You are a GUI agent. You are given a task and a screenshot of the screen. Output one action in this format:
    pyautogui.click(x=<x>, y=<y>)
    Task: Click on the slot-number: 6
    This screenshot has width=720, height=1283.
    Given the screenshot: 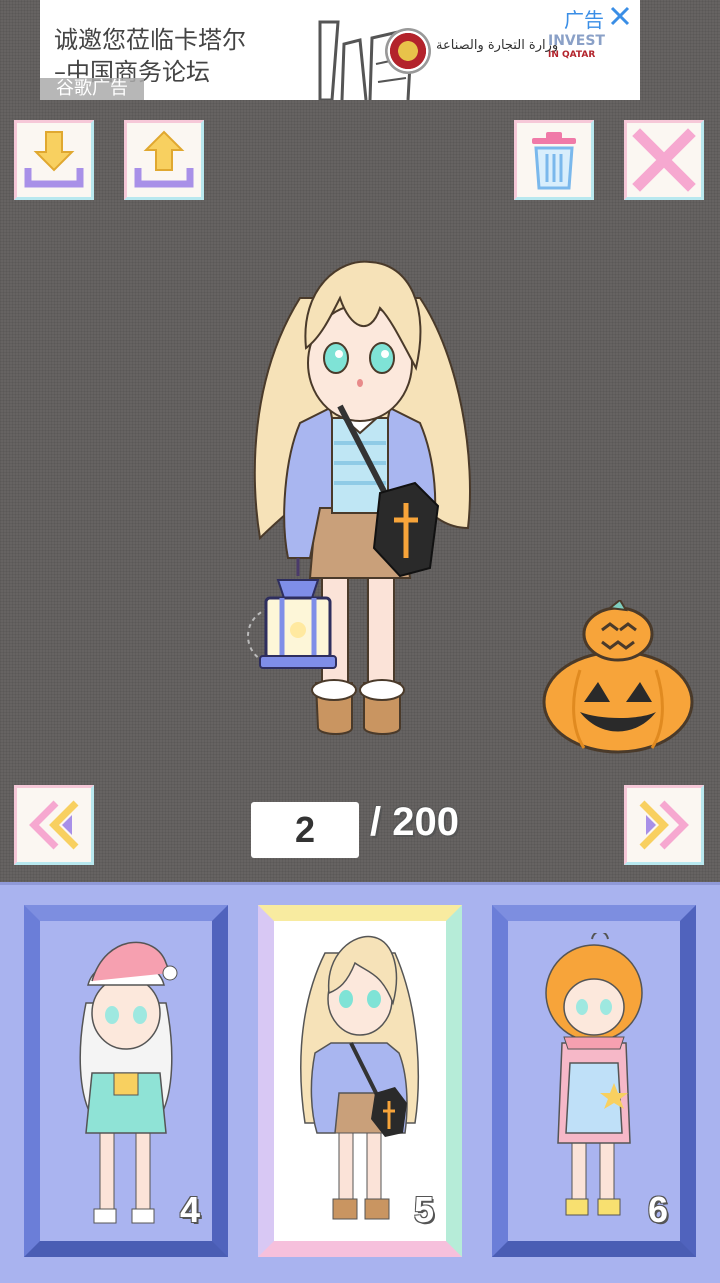 What is the action you would take?
    pyautogui.click(x=657, y=1209)
    